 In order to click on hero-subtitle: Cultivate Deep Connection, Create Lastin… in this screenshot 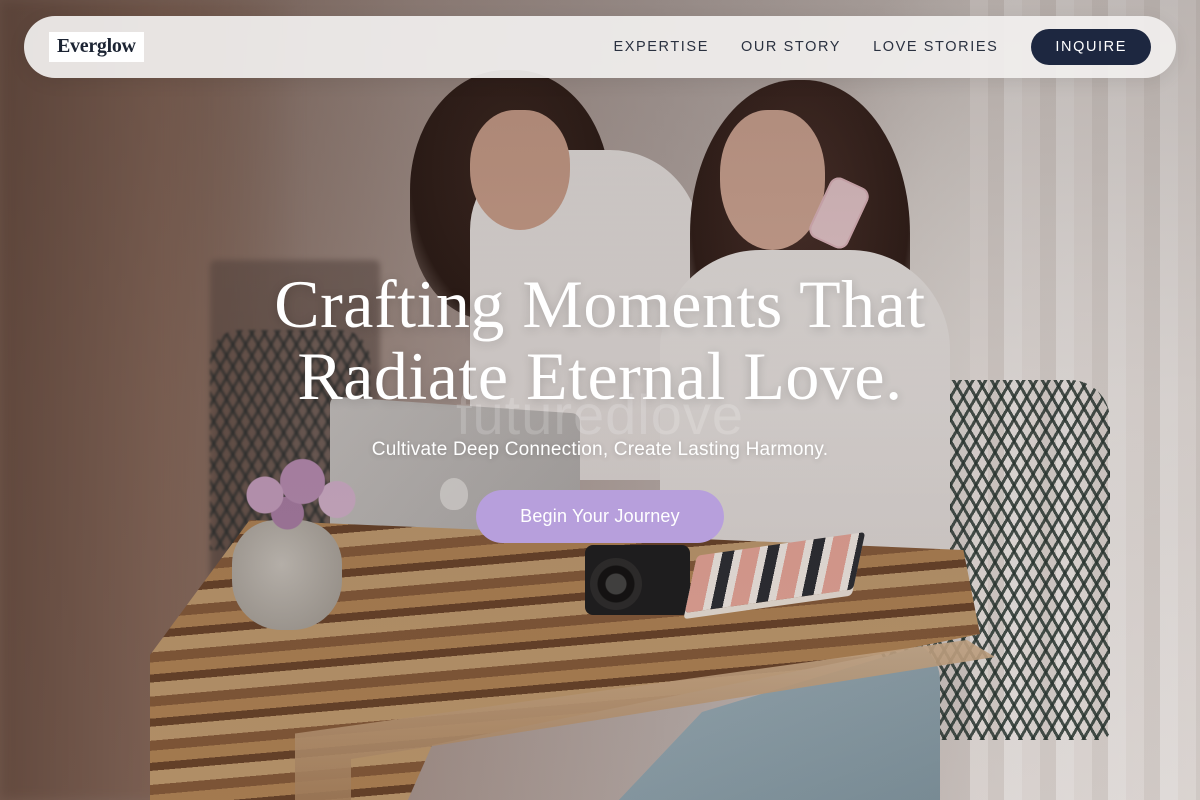, I will do `click(600, 449)`.